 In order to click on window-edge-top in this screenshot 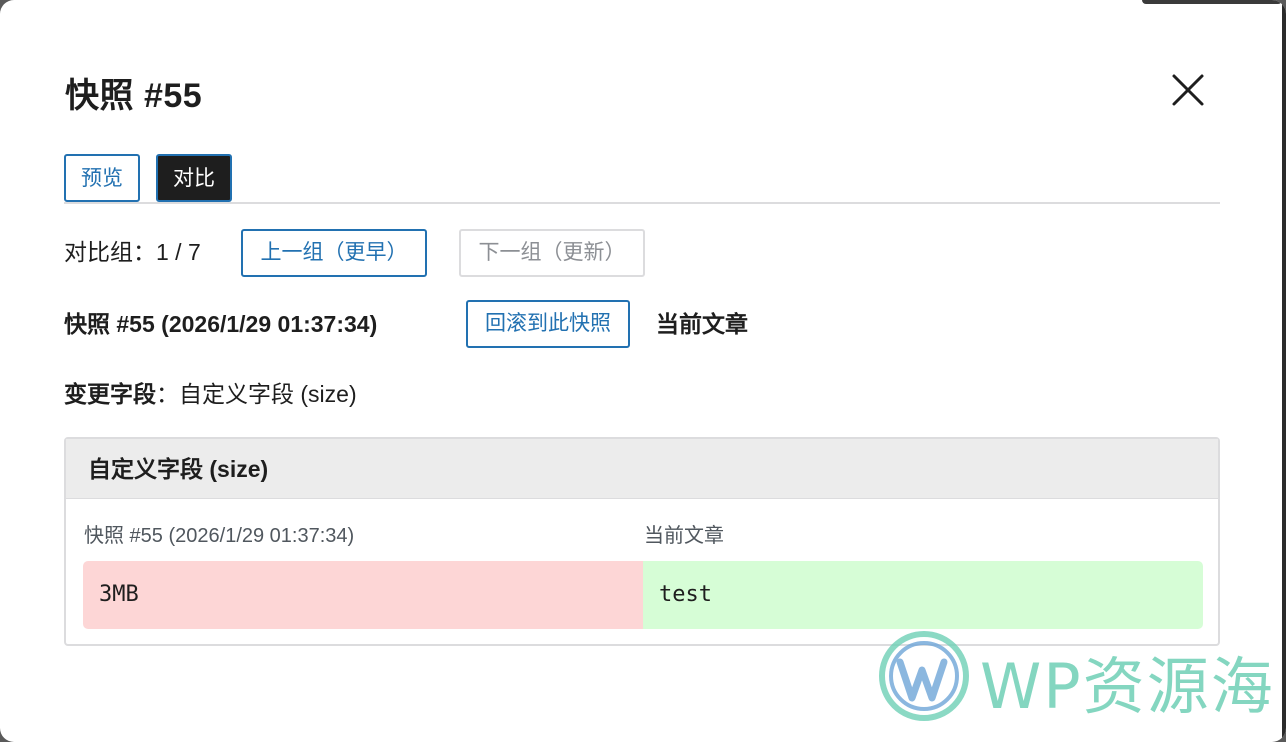, I will do `click(1212, 2)`.